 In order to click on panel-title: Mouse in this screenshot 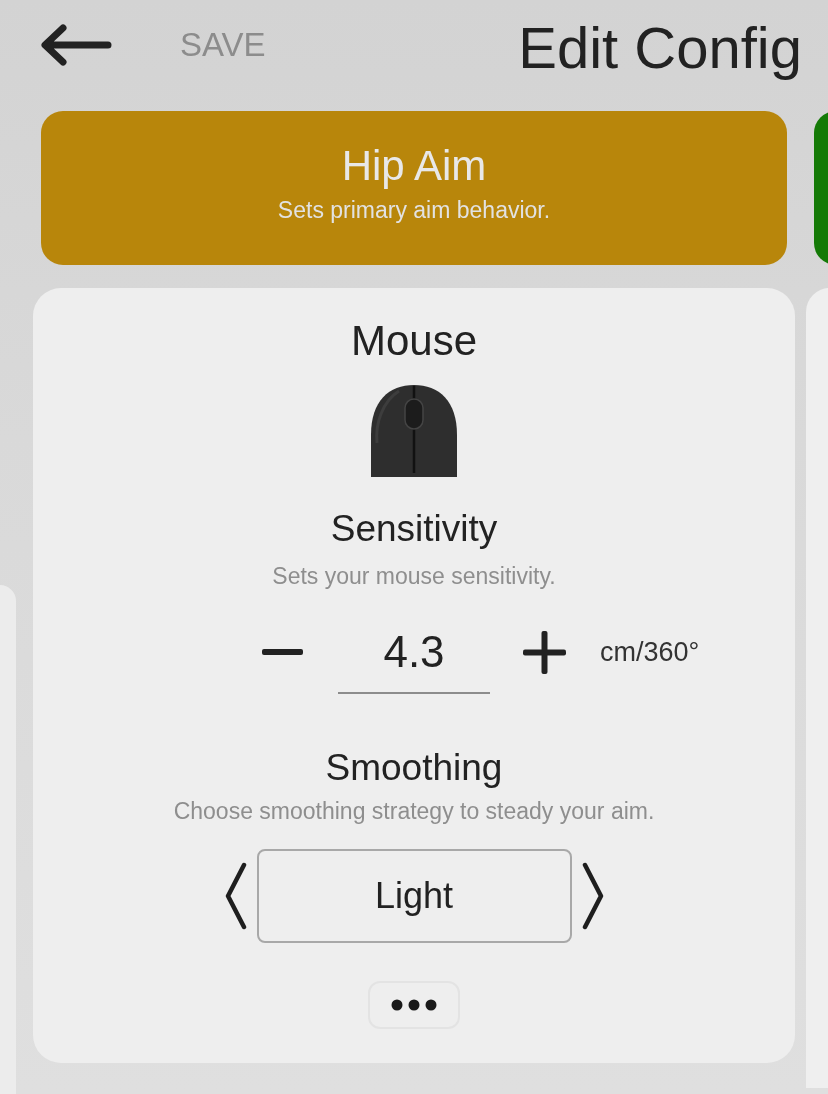, I will do `click(414, 341)`.